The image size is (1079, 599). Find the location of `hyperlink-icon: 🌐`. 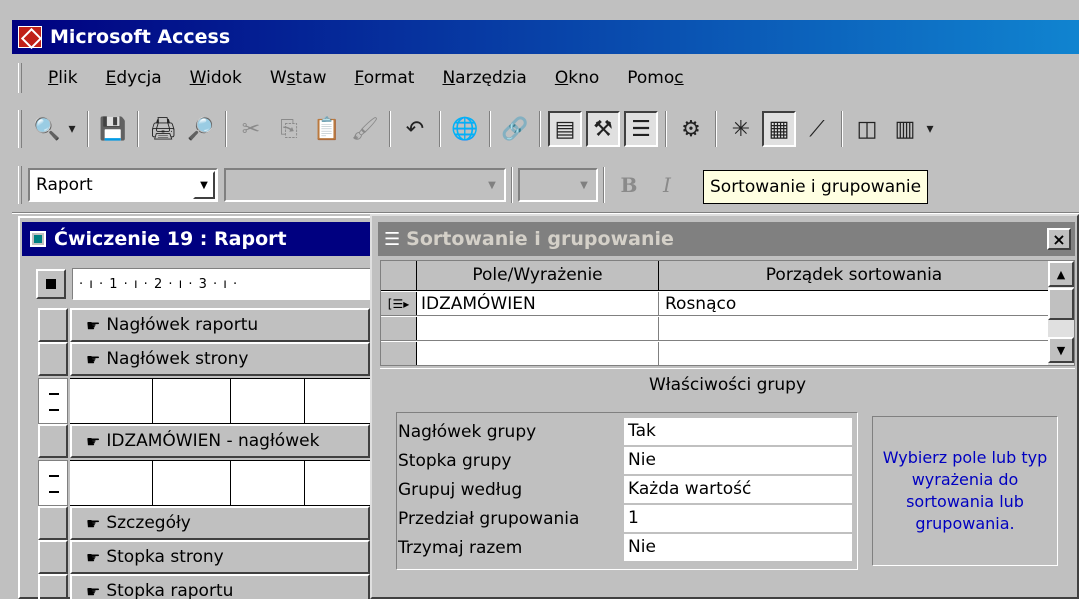

hyperlink-icon: 🌐 is located at coordinates (465, 129).